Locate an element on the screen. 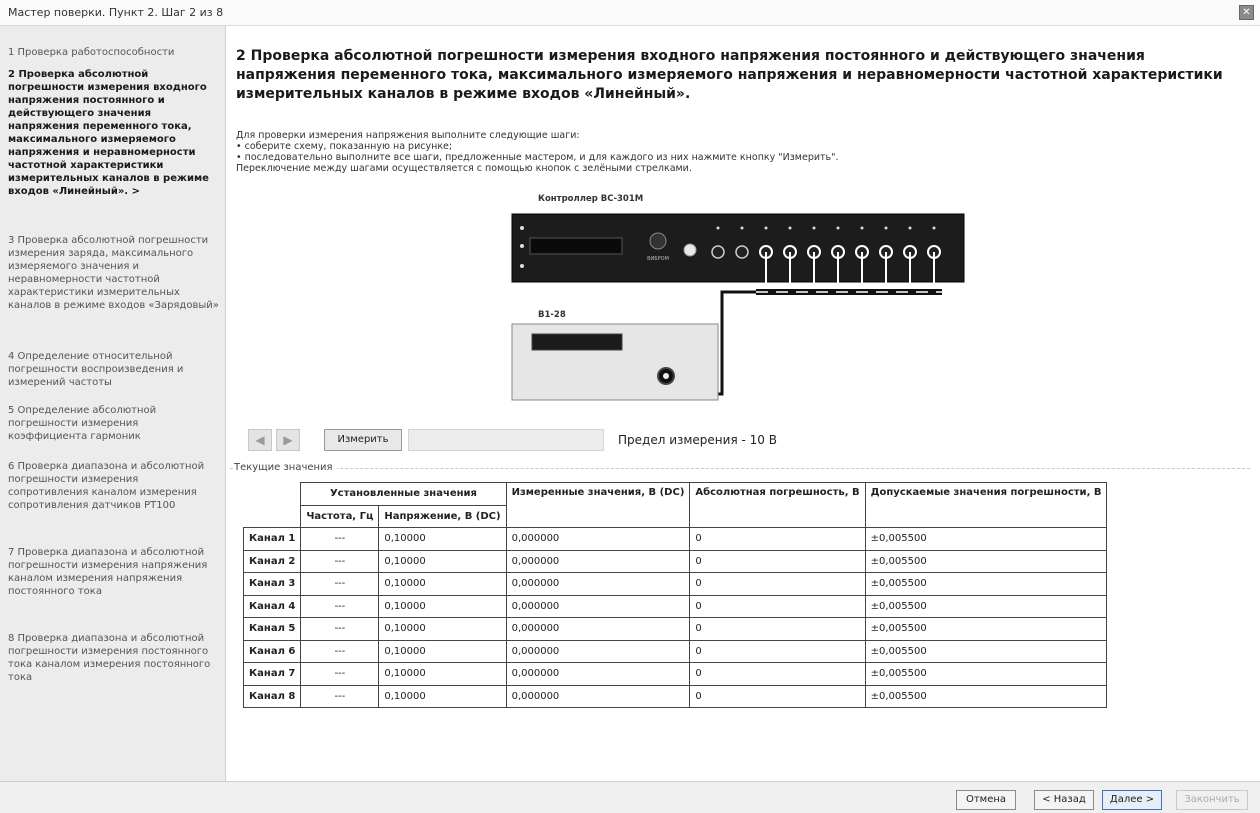  table-row: Канал 5 --- 0,10000 0,000000 0 ±0,005500 is located at coordinates (675, 629).